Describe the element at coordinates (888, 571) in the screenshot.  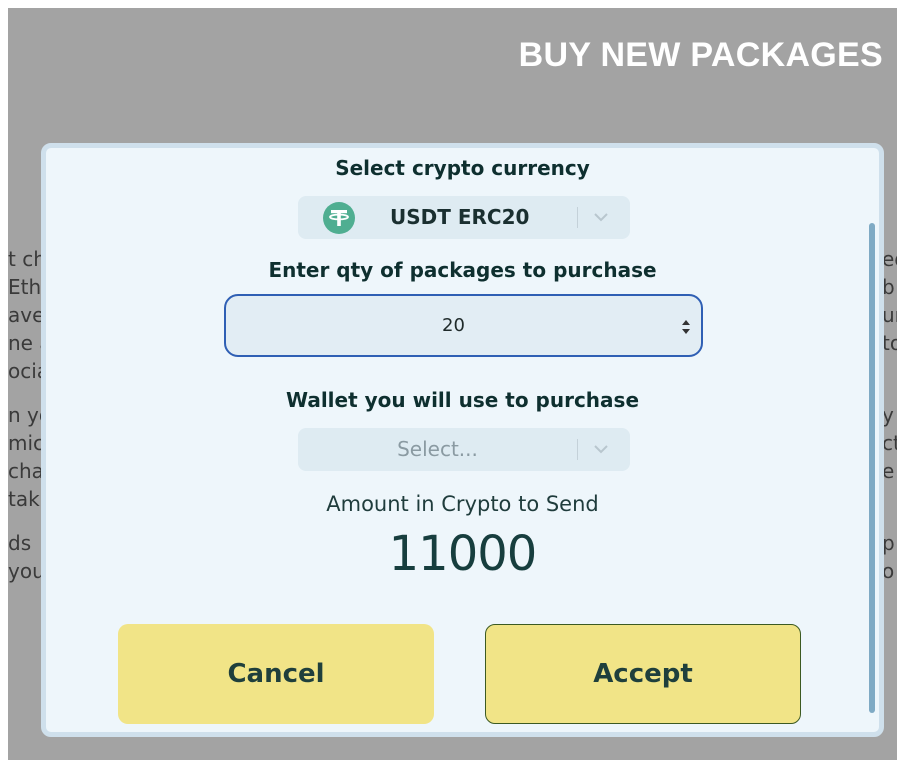
I see `background-text-line: o` at that location.